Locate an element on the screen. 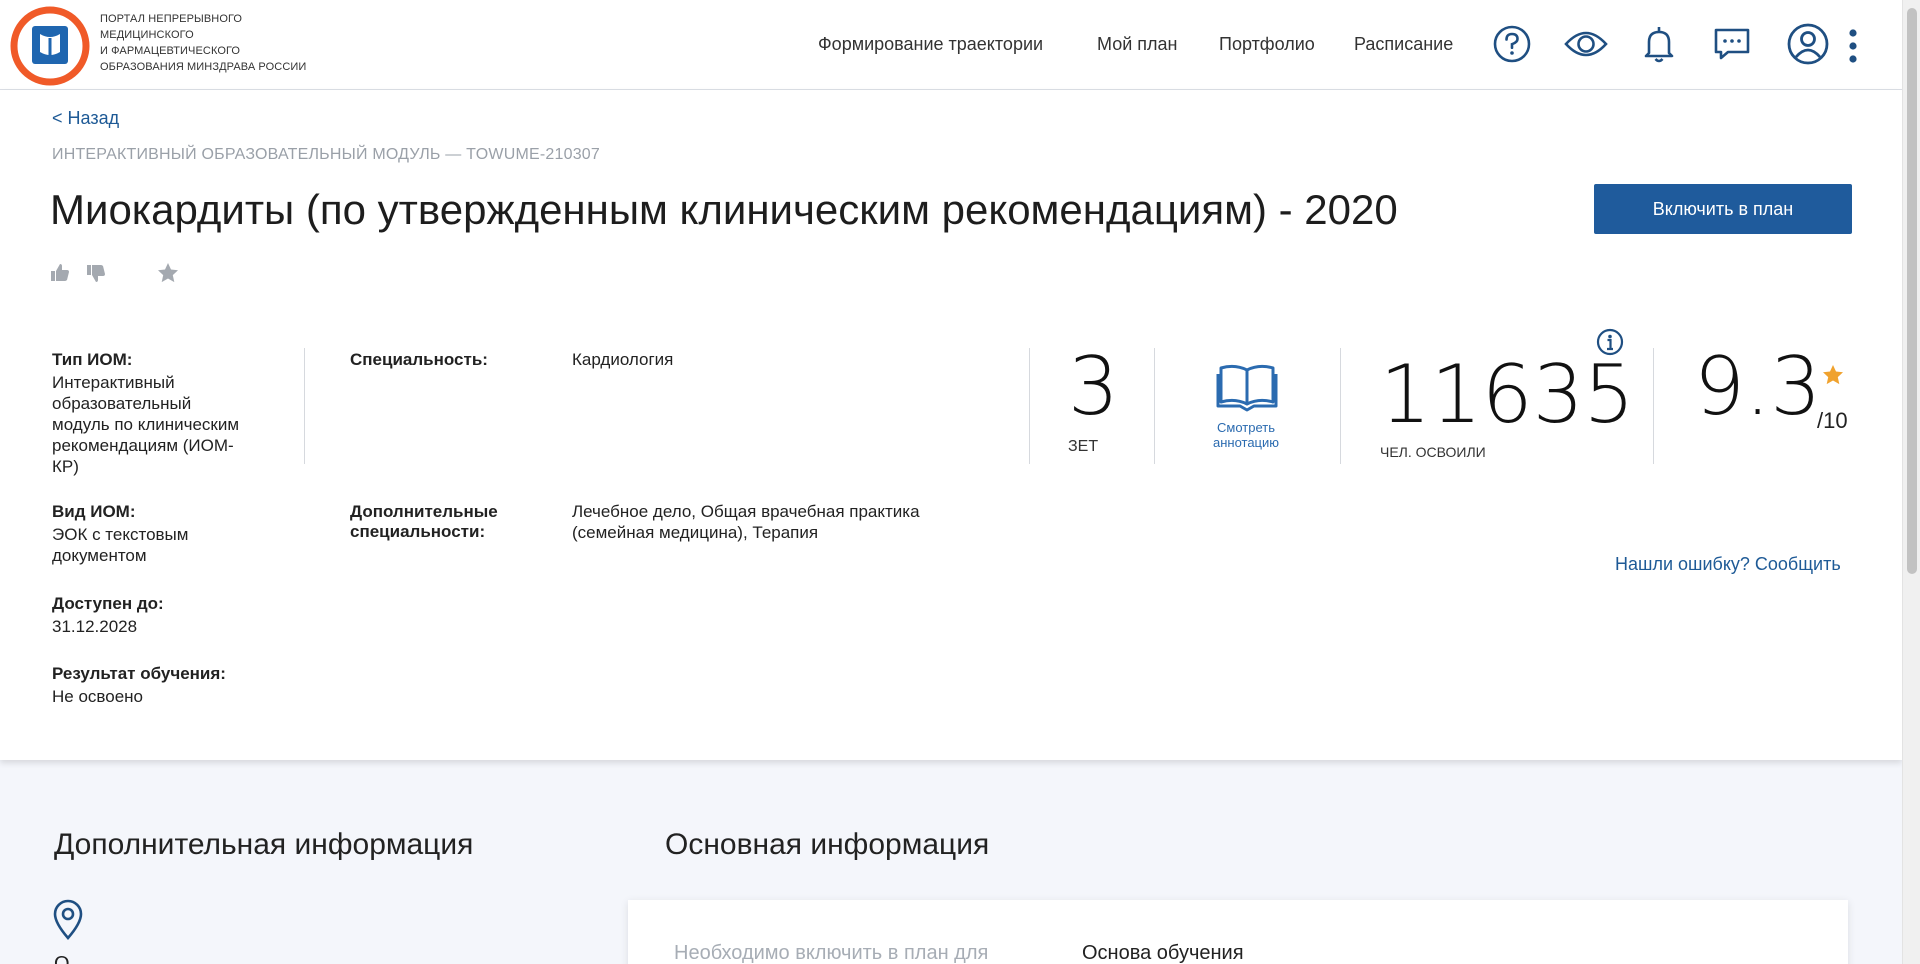  specialty-label: Специальность: is located at coordinates (419, 359).